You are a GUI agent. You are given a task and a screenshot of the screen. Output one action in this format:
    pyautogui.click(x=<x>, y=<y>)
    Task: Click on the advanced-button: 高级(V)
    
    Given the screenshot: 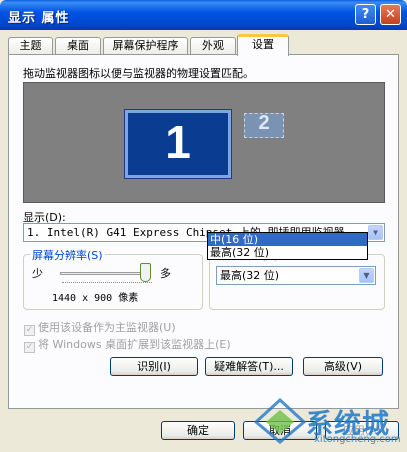 What is the action you would take?
    pyautogui.click(x=343, y=366)
    